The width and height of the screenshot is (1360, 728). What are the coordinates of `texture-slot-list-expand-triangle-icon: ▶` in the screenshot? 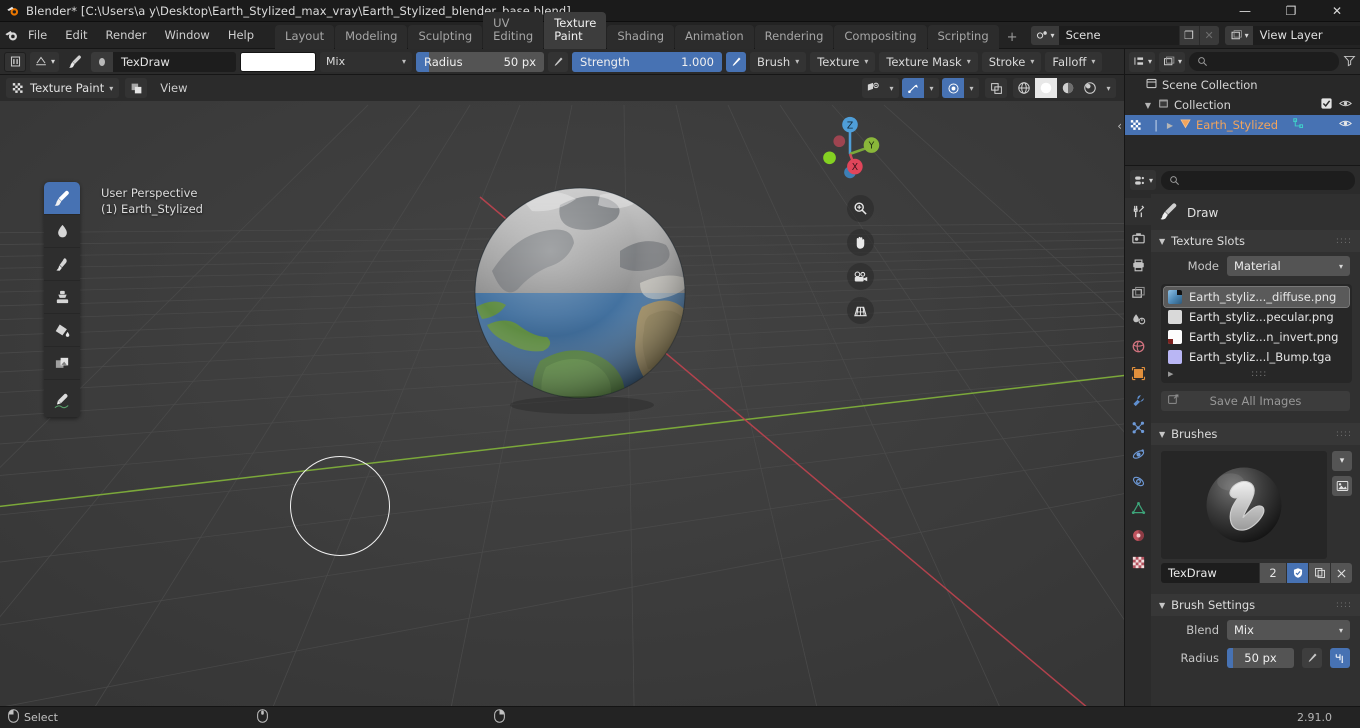 It's located at (1170, 374).